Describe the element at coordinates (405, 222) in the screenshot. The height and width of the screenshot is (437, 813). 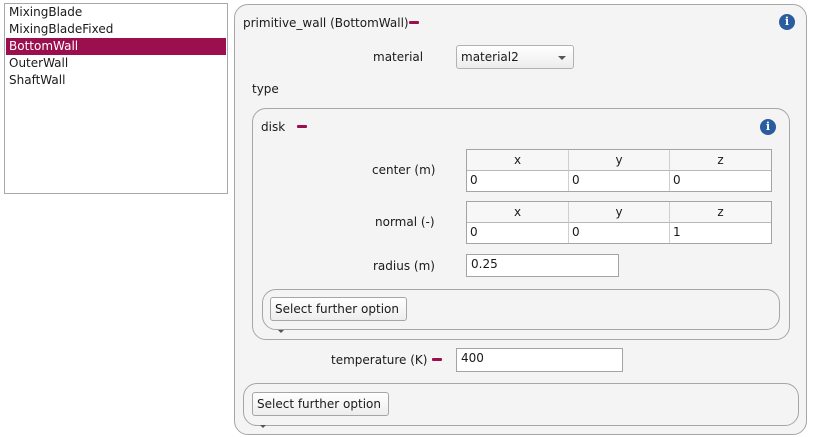
I see `normal-label: normal (-)` at that location.